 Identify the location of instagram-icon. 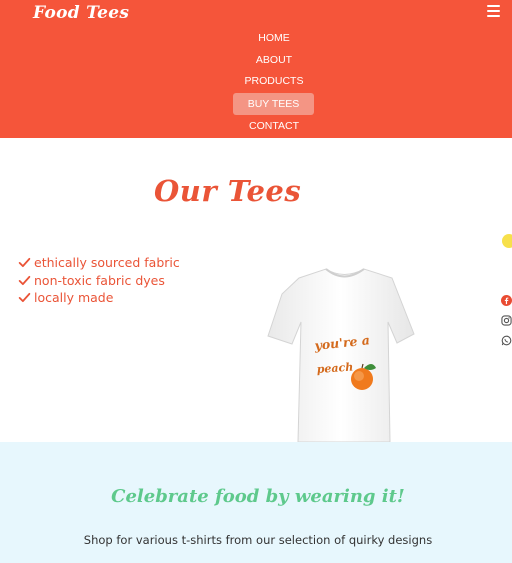
(506, 320).